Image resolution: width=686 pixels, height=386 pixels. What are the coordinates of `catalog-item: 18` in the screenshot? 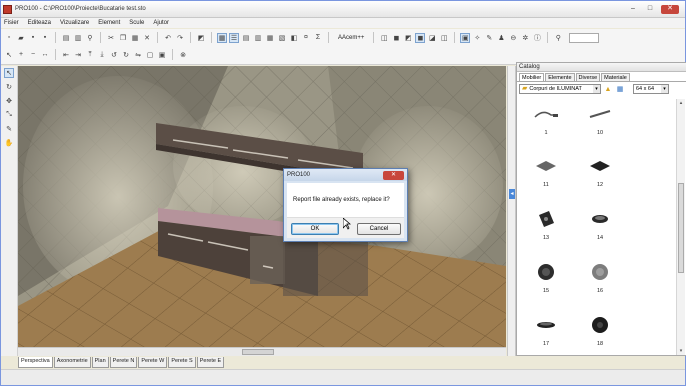 It's located at (600, 330).